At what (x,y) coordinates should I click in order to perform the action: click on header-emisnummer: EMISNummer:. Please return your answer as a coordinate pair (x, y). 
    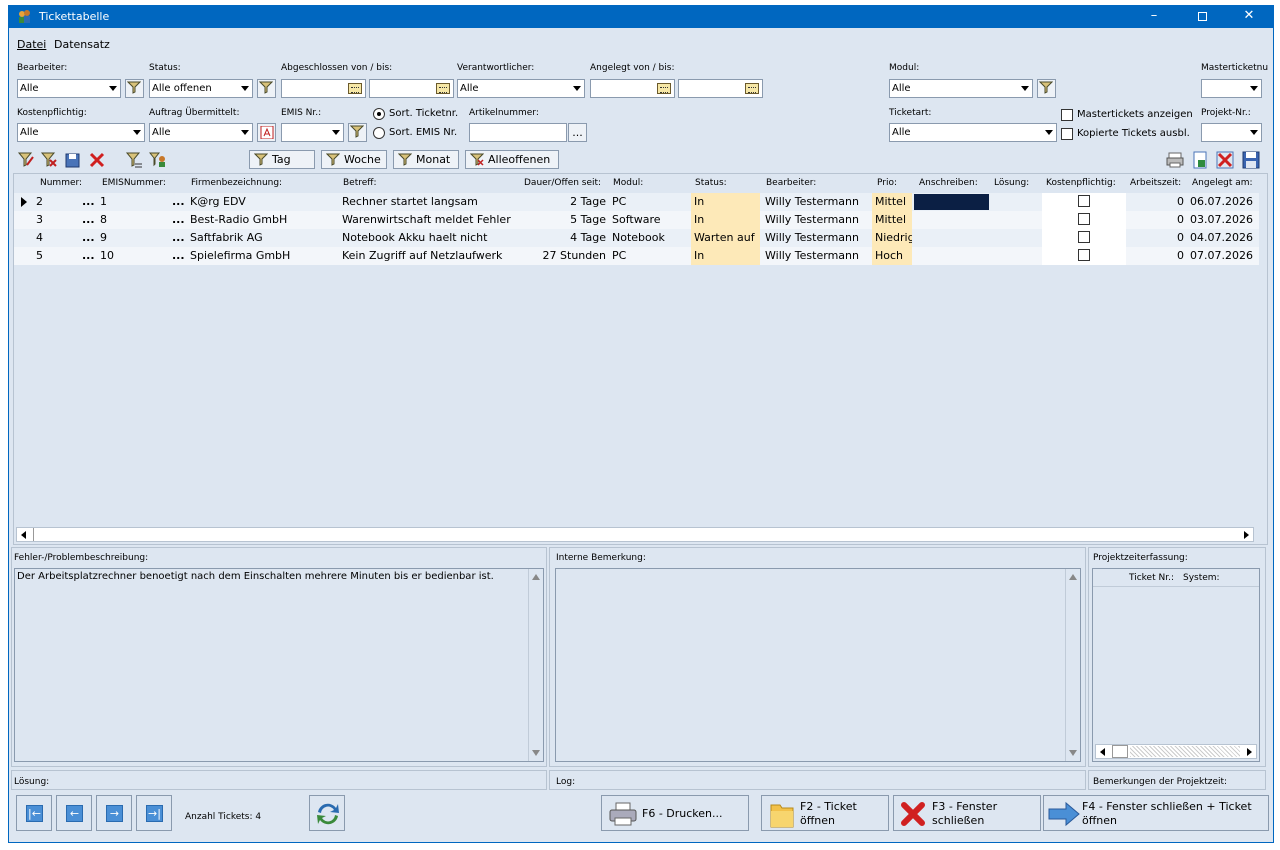
    Looking at the image, I should click on (134, 183).